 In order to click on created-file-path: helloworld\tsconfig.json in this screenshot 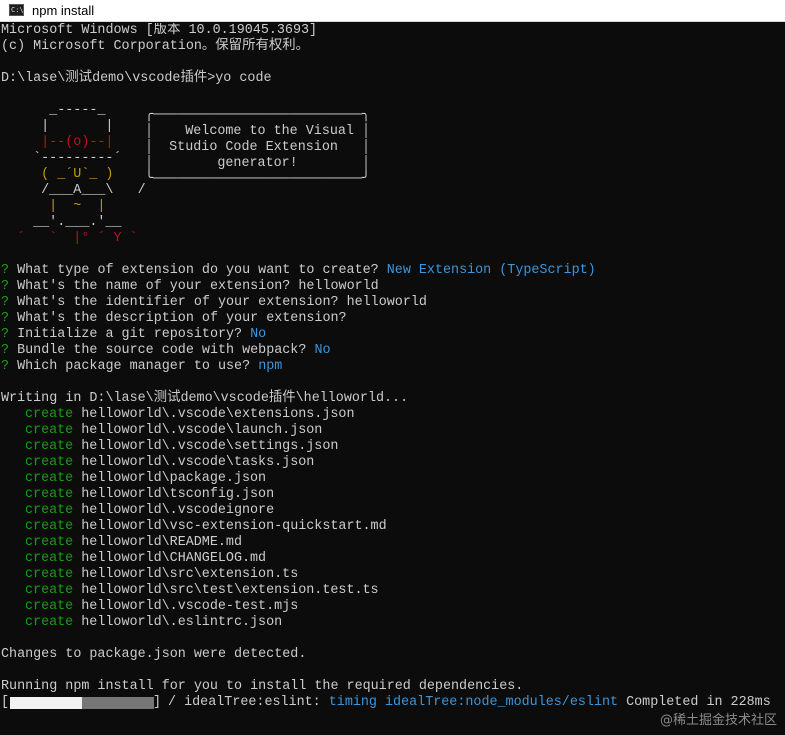, I will do `click(178, 494)`.